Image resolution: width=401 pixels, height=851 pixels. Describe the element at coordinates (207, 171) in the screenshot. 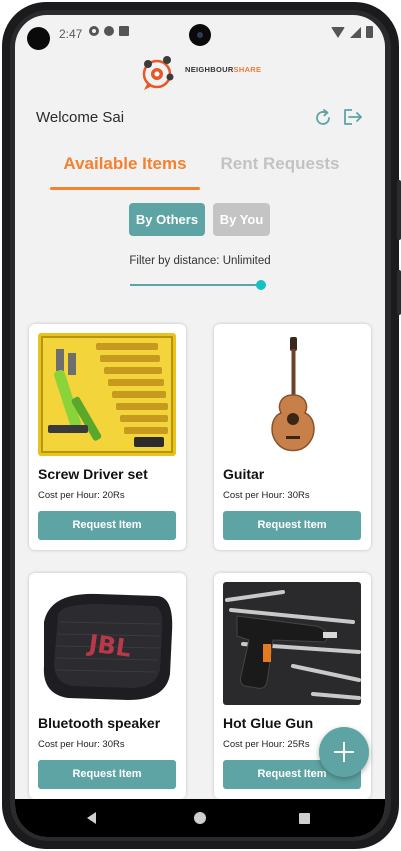

I see `tab-bar: Available Items Rent Requests` at that location.